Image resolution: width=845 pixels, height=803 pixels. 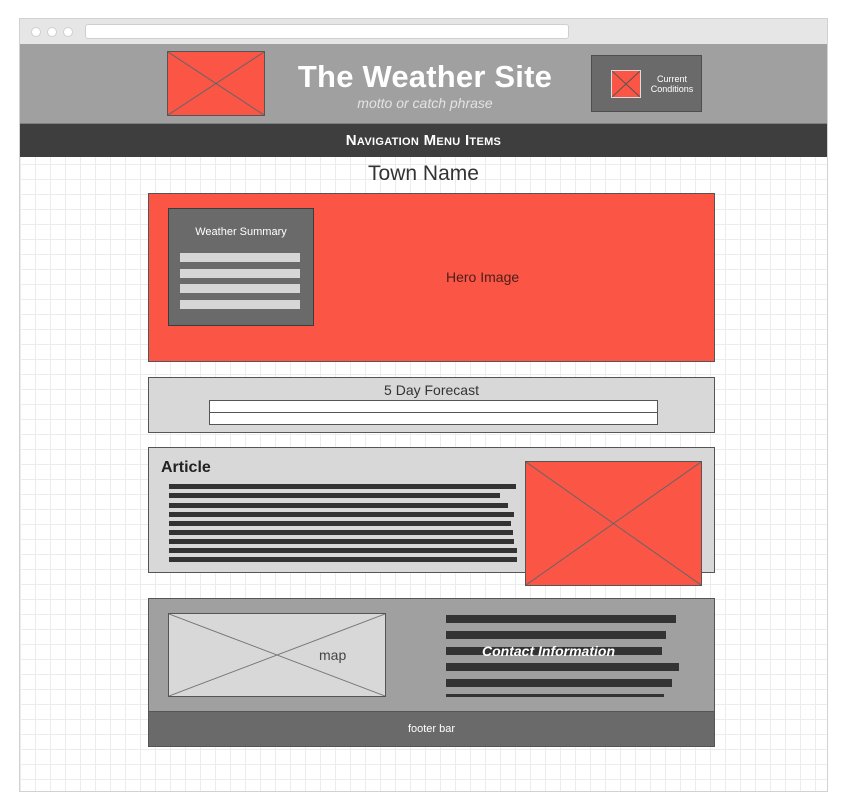 I want to click on conditions-icon, so click(x=626, y=84).